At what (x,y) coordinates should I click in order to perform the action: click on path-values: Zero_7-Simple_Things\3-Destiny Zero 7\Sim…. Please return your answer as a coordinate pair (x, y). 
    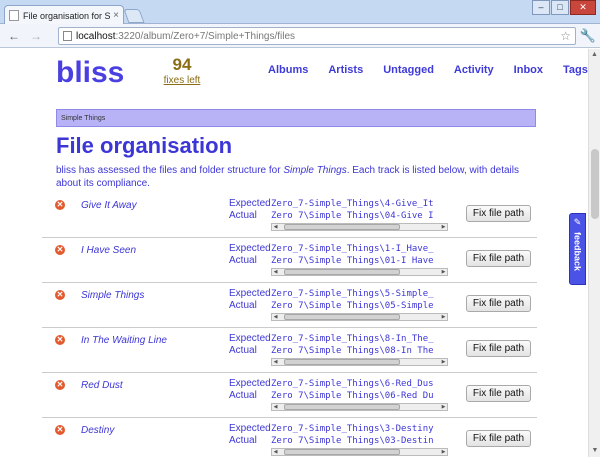
    Looking at the image, I should click on (359, 435).